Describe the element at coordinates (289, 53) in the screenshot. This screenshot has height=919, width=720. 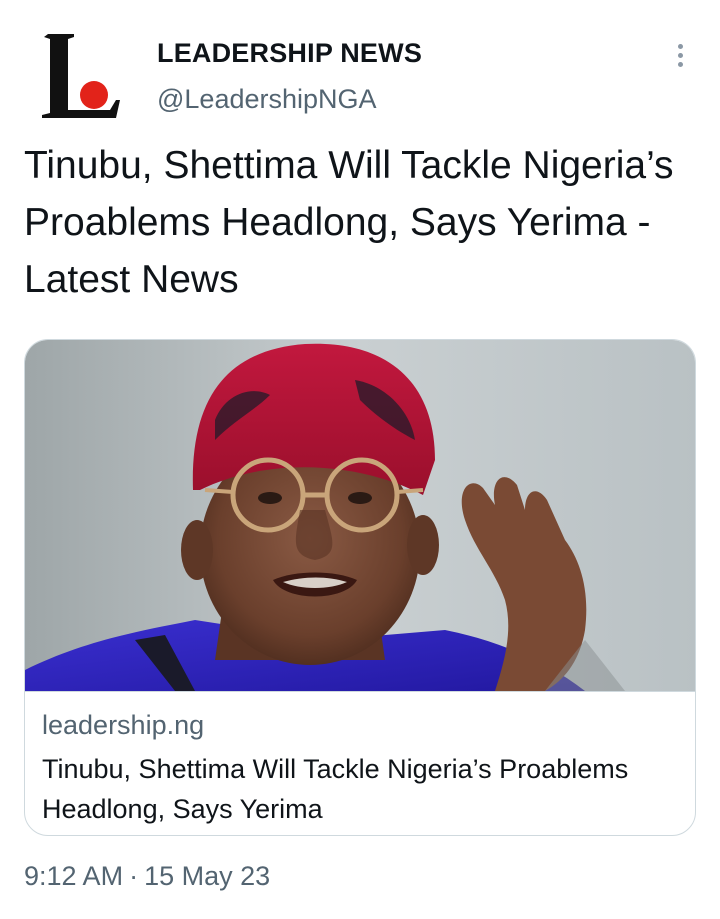
I see `account-display-name: LEADERSHIP NEWS` at that location.